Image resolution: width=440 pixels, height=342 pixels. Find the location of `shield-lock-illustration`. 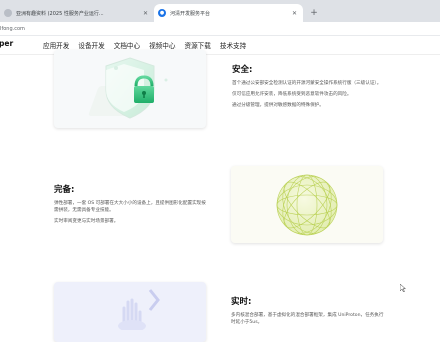

shield-lock-illustration is located at coordinates (128, 88).